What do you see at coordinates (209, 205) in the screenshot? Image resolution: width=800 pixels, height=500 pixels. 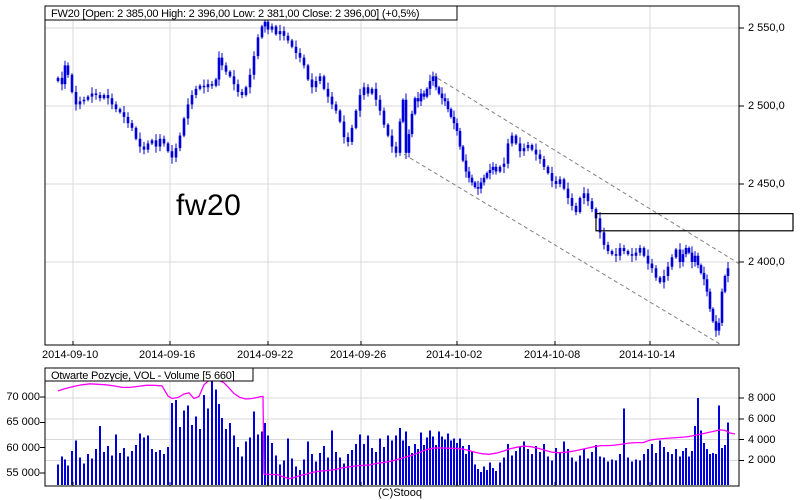 I see `symbol-watermark: fw20` at bounding box center [209, 205].